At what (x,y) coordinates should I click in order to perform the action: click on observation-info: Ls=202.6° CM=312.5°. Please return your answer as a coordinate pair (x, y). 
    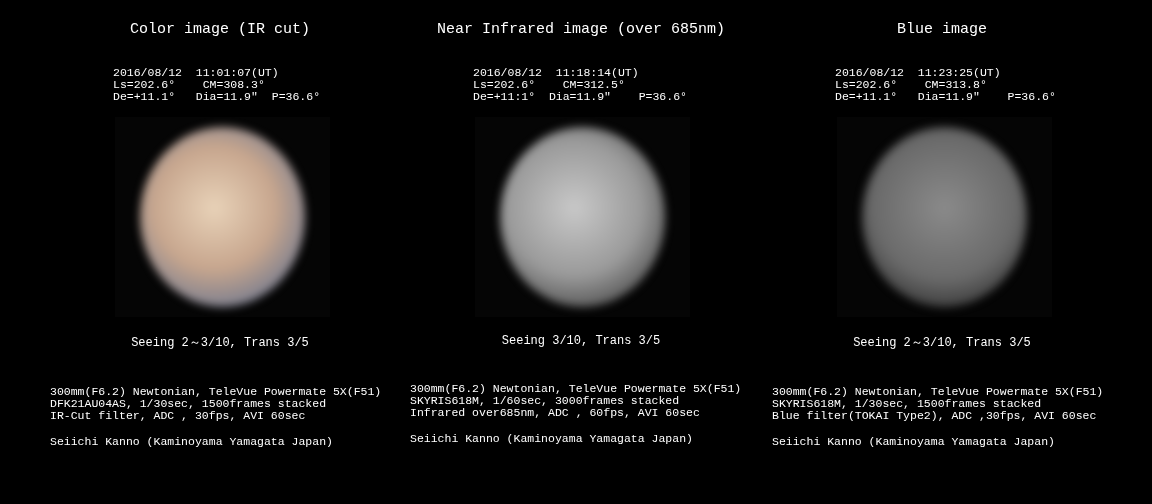
    Looking at the image, I should click on (549, 85).